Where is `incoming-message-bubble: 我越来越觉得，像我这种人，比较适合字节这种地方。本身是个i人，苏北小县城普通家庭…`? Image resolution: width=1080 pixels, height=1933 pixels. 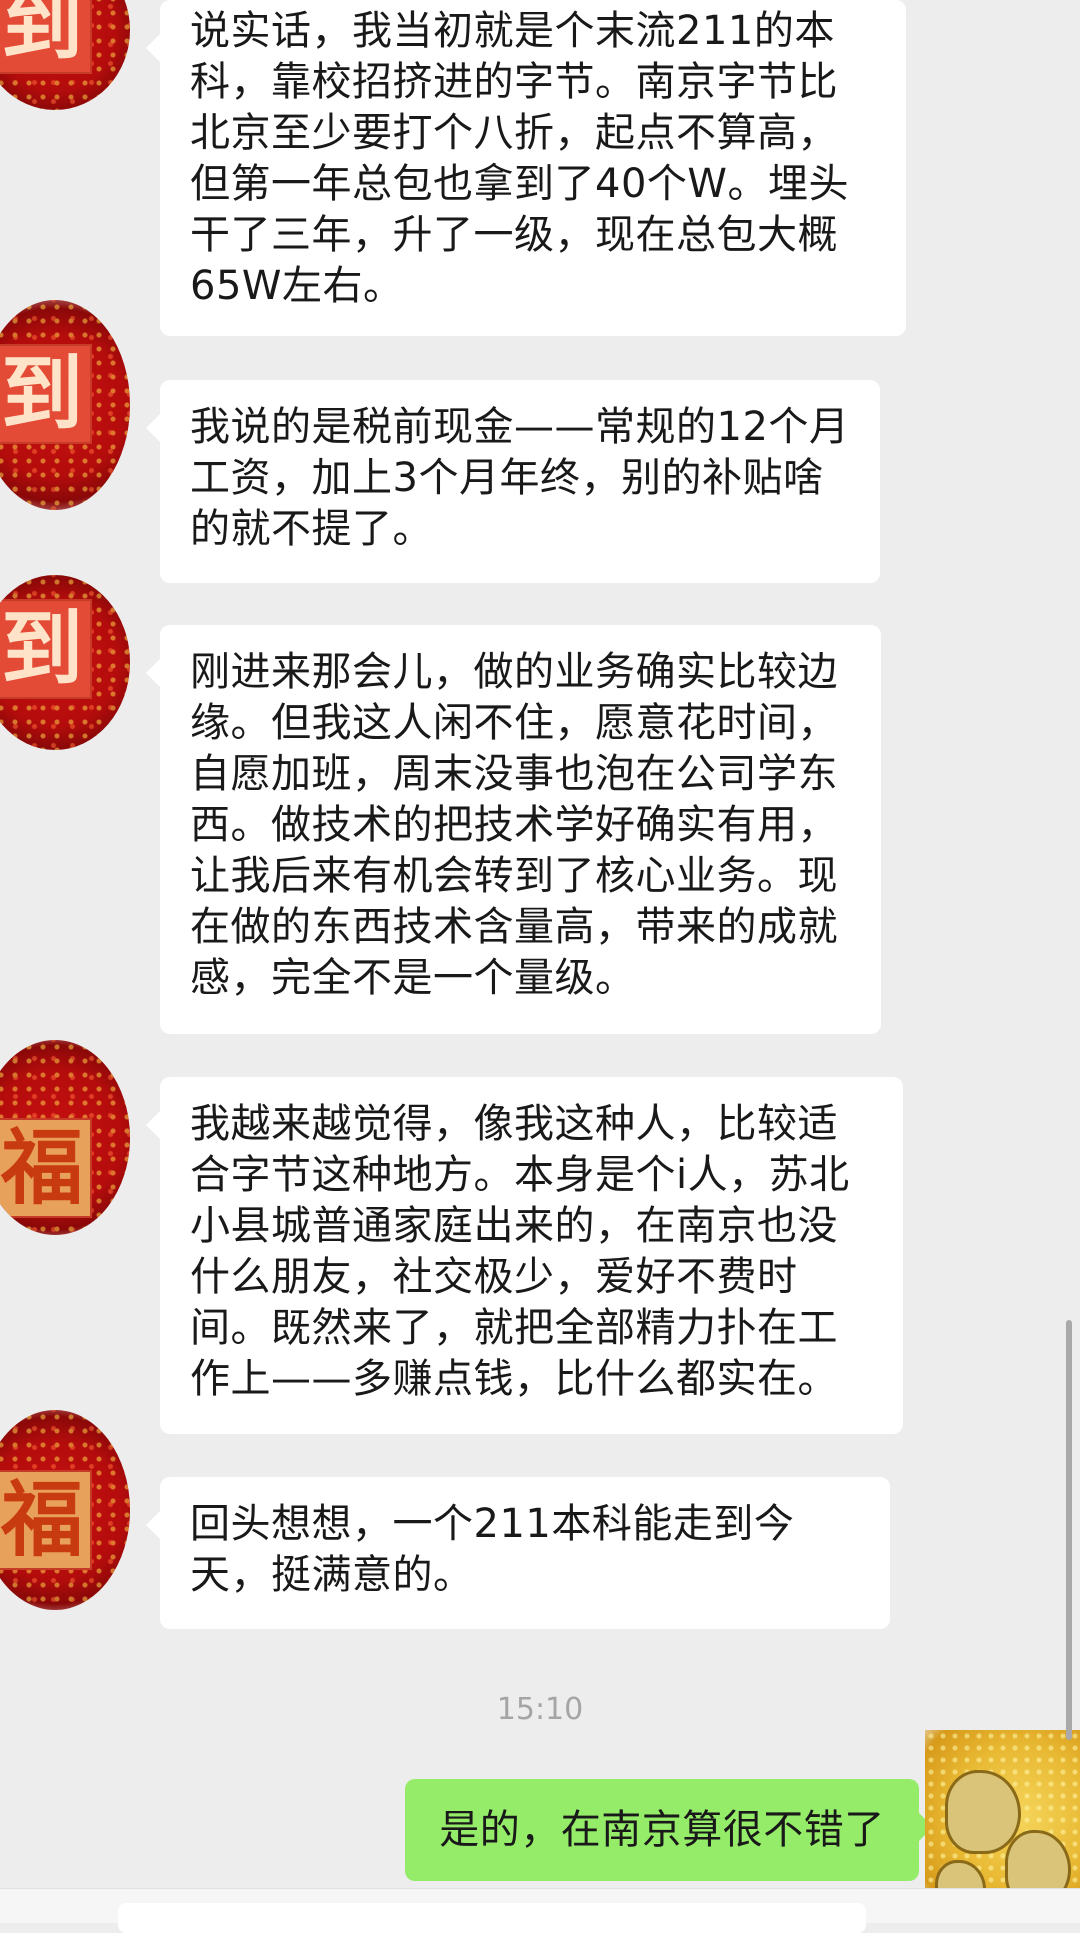
incoming-message-bubble: 我越来越觉得，像我这种人，比较适合字节这种地方。本身是个i人，苏北小县城普通家庭… is located at coordinates (524, 1255).